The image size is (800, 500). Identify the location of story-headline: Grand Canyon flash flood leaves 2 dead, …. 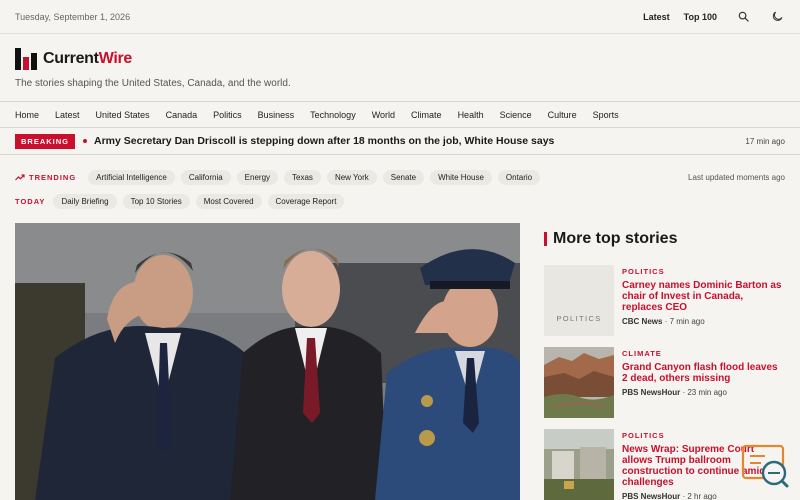
(703, 373).